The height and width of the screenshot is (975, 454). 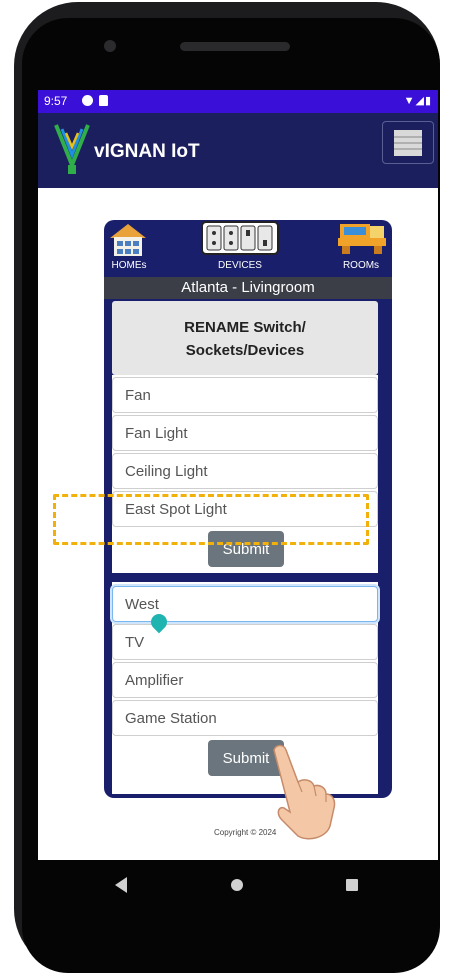 I want to click on earpiece-speaker, so click(x=235, y=46).